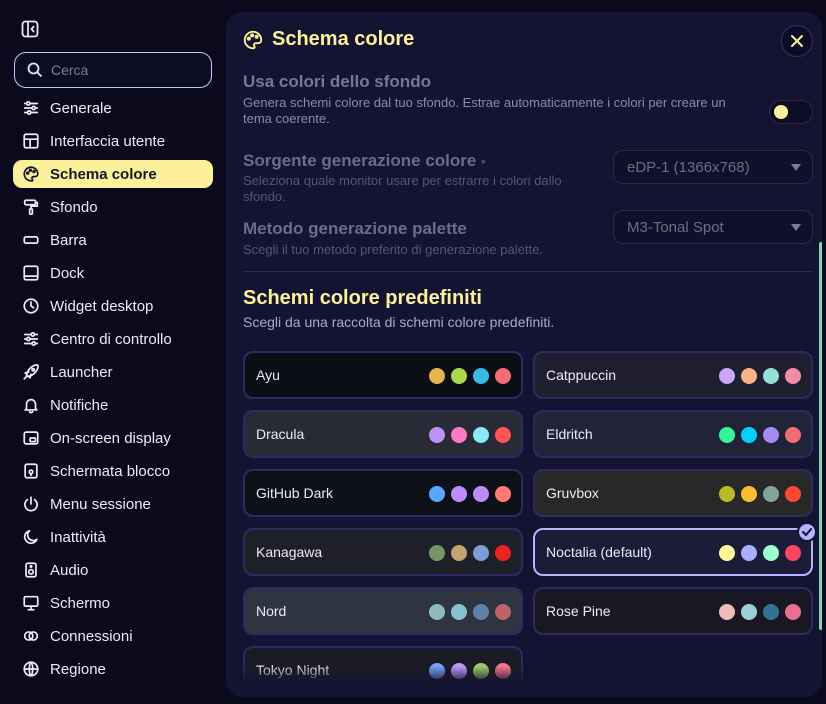 This screenshot has height=704, width=826. What do you see at coordinates (113, 306) in the screenshot?
I see `sidebar-item-widget-desktop: Widget desktop` at bounding box center [113, 306].